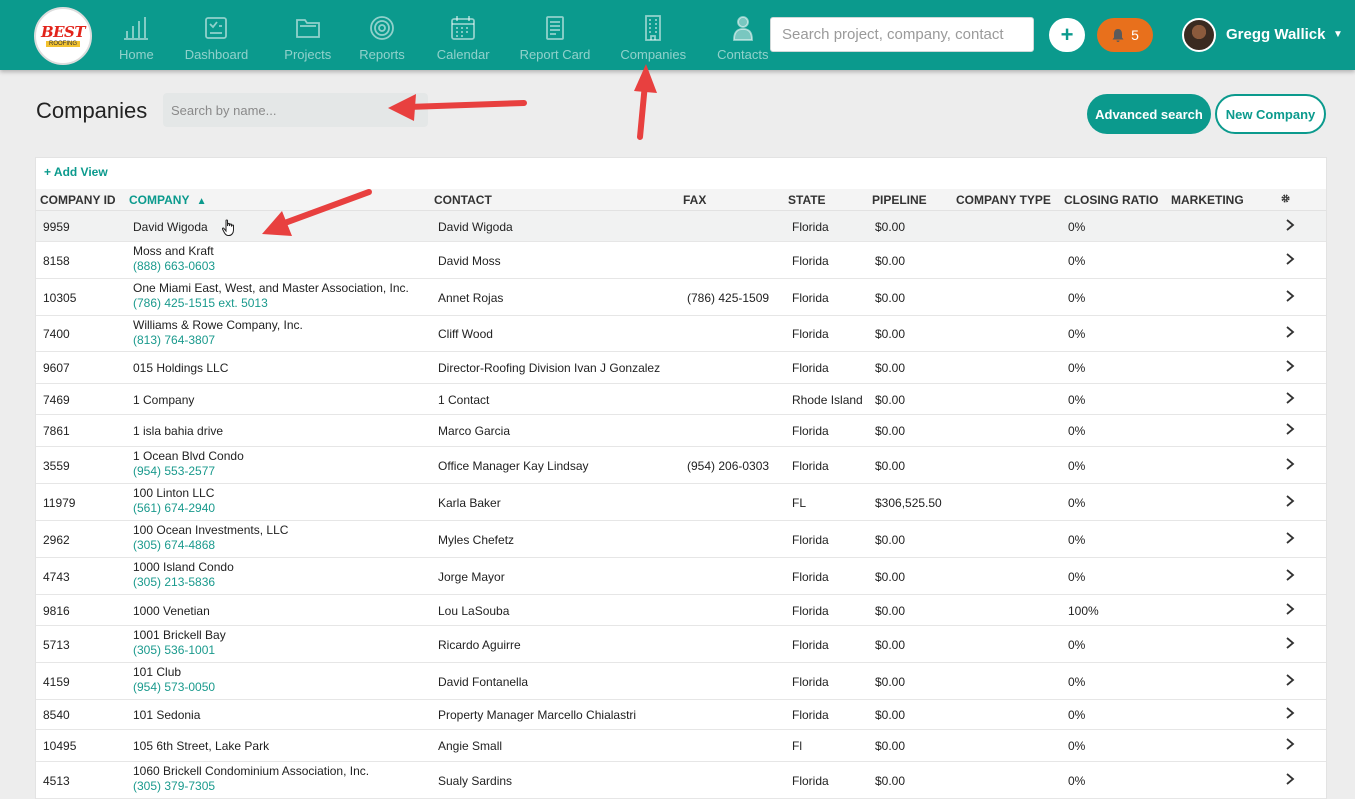  What do you see at coordinates (157, 672) in the screenshot?
I see `company-name: 101 Club` at bounding box center [157, 672].